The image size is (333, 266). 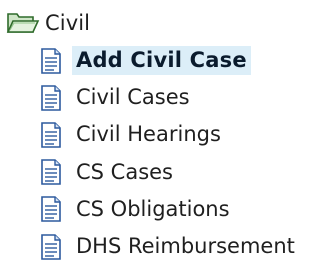 I want to click on tree-item-label: CS Cases, so click(x=125, y=171).